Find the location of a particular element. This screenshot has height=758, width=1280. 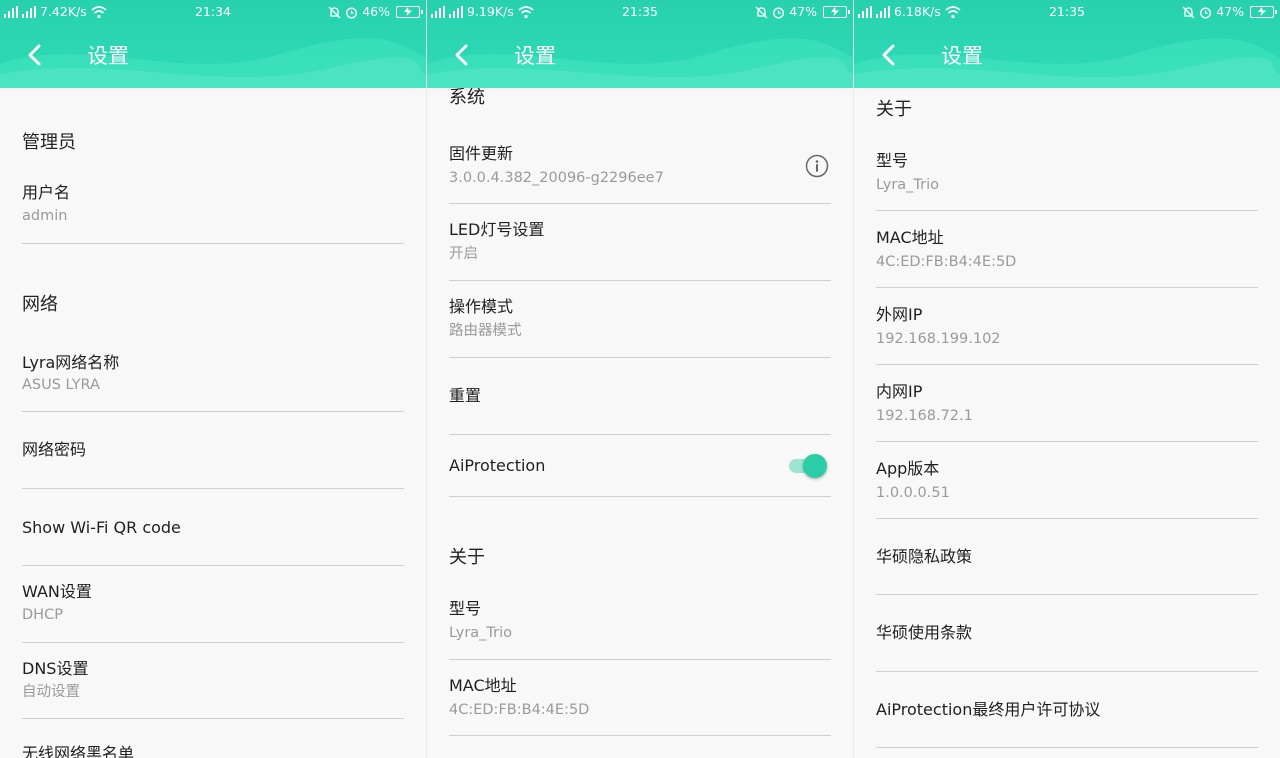

setting-username: 用户名 admin is located at coordinates (213, 209).